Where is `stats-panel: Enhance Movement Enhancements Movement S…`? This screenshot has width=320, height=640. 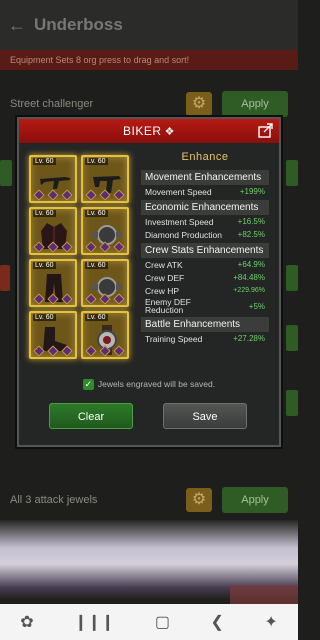
stats-panel: Enhance Movement Enhancements Movement S… is located at coordinates (205, 248).